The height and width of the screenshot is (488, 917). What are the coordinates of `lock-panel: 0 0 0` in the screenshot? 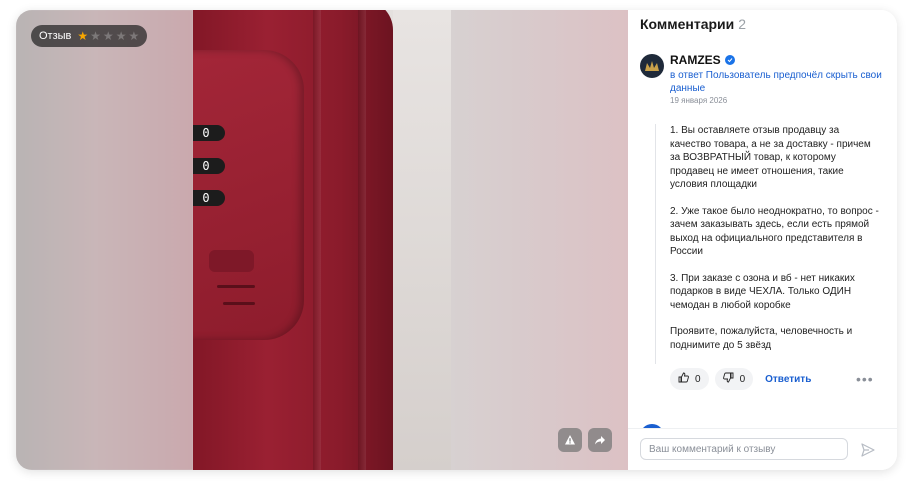 It's located at (248, 195).